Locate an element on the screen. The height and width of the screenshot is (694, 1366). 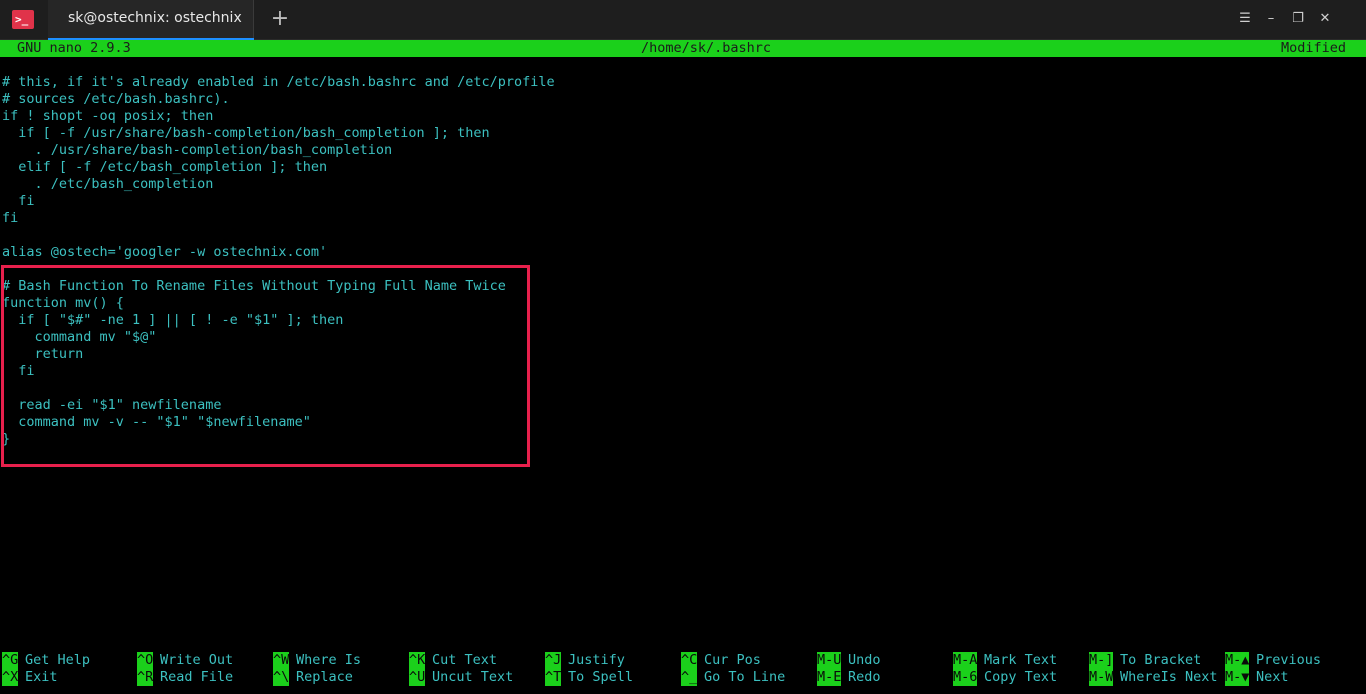
shortcut-write-out: ^O Write Out is located at coordinates (185, 660).